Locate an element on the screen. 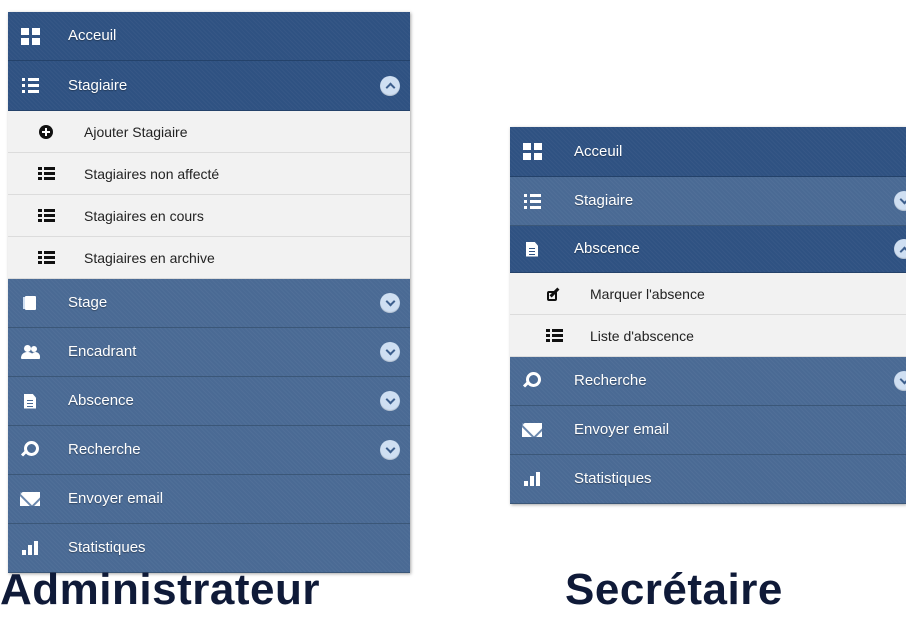 This screenshot has height=623, width=906. admin-submenu-stagiaires-en-archive: Stagiaires en archive is located at coordinates (209, 258).